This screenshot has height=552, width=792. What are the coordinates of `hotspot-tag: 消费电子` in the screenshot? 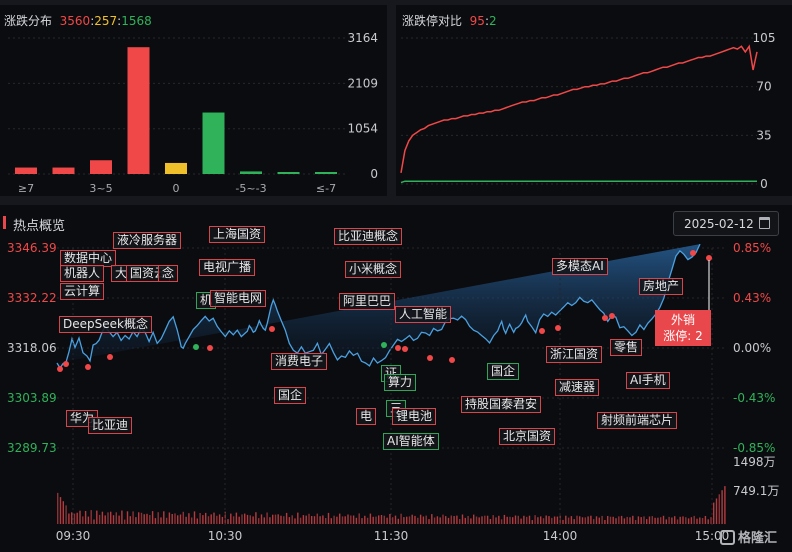 It's located at (299, 361).